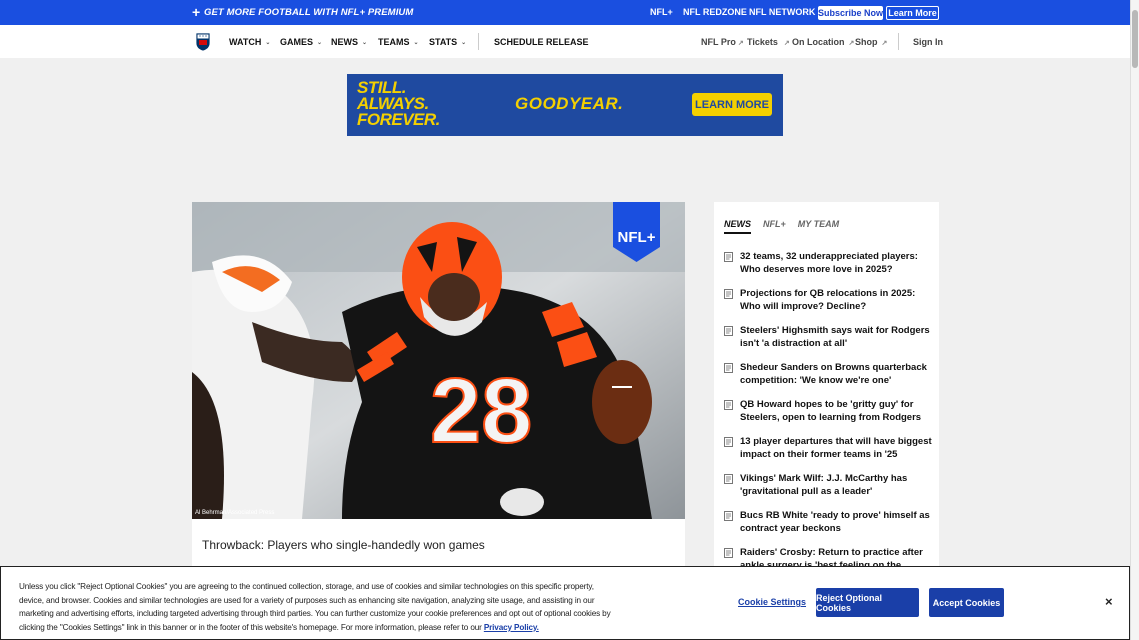 This screenshot has height=640, width=1139. What do you see at coordinates (308, 12) in the screenshot?
I see `promo-text: GET MORE FOOTBALL WITH NFL+ PREMIUM` at bounding box center [308, 12].